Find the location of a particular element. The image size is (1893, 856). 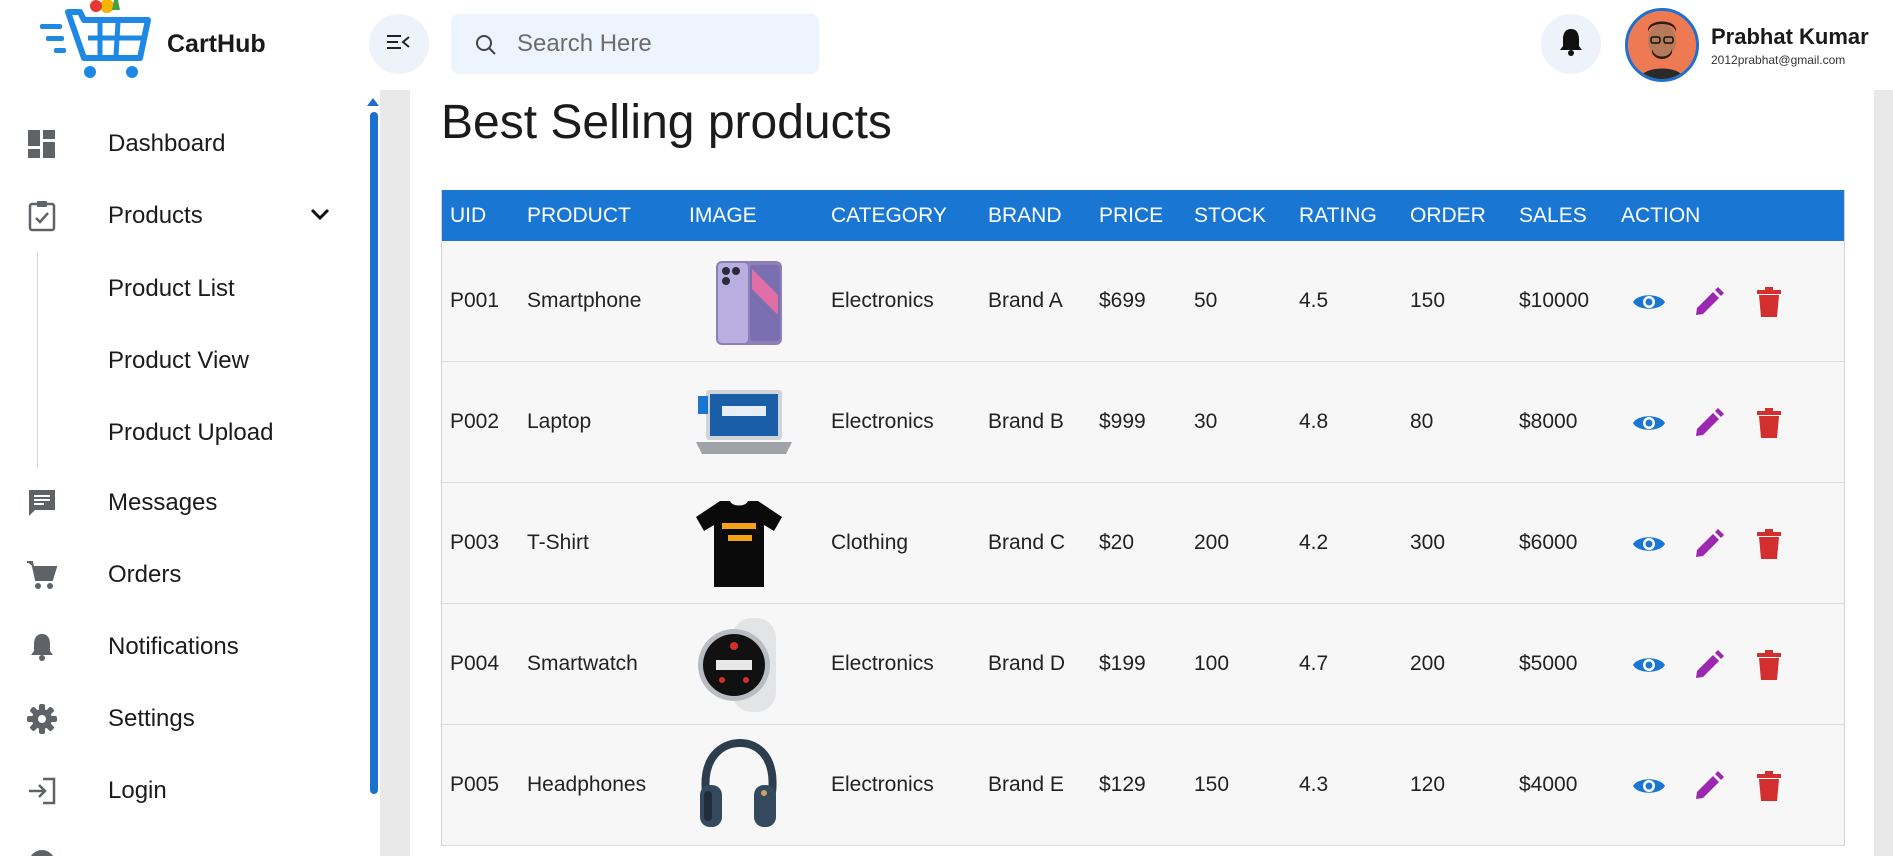

column-header-category: CATEGORY is located at coordinates (889, 216).